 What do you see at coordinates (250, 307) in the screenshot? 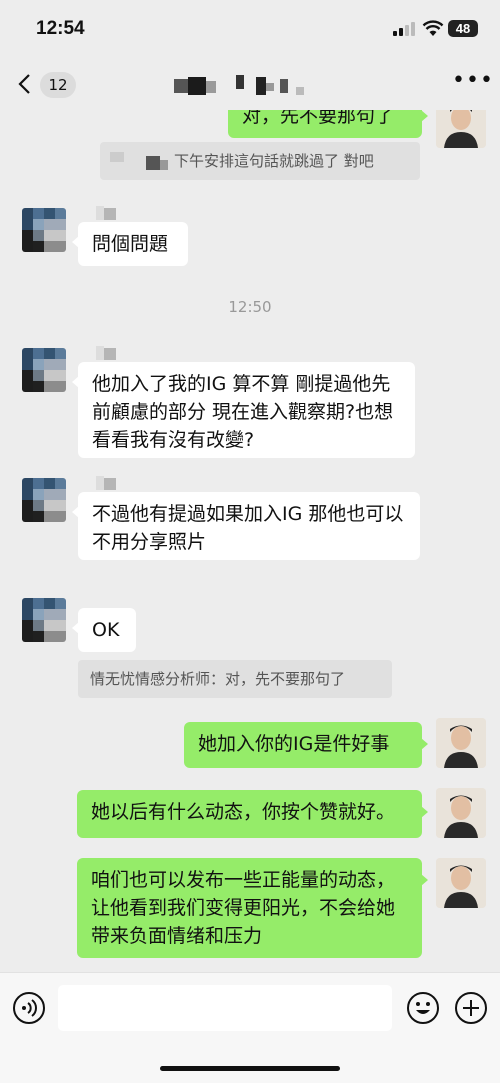
I see `timestamp: 12:50` at bounding box center [250, 307].